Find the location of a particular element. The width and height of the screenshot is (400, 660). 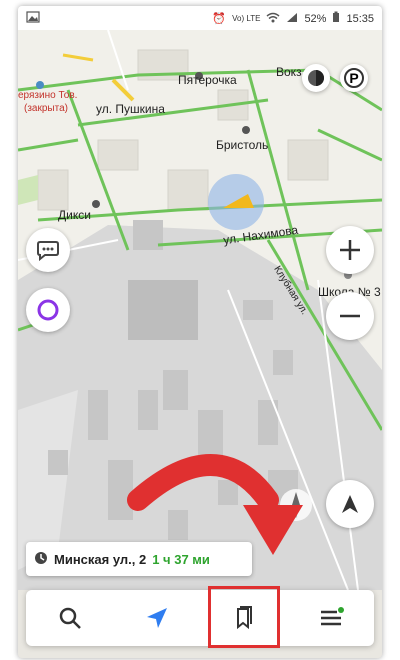

layers-button is located at coordinates (316, 78).